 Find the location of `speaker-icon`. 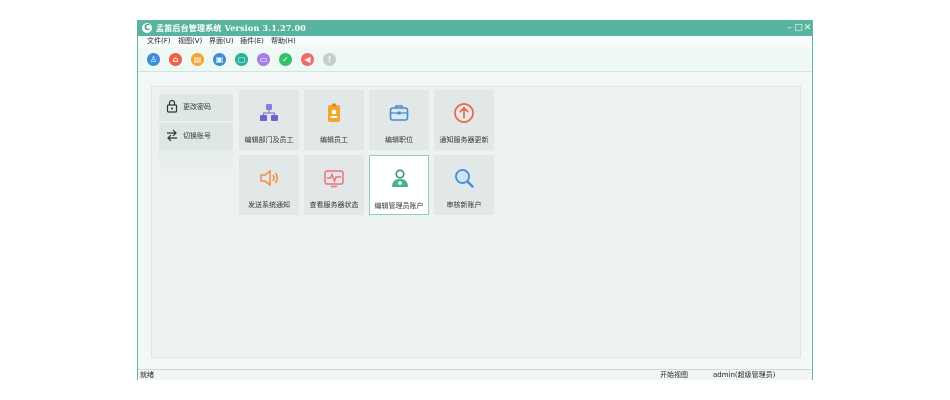

speaker-icon is located at coordinates (269, 178).